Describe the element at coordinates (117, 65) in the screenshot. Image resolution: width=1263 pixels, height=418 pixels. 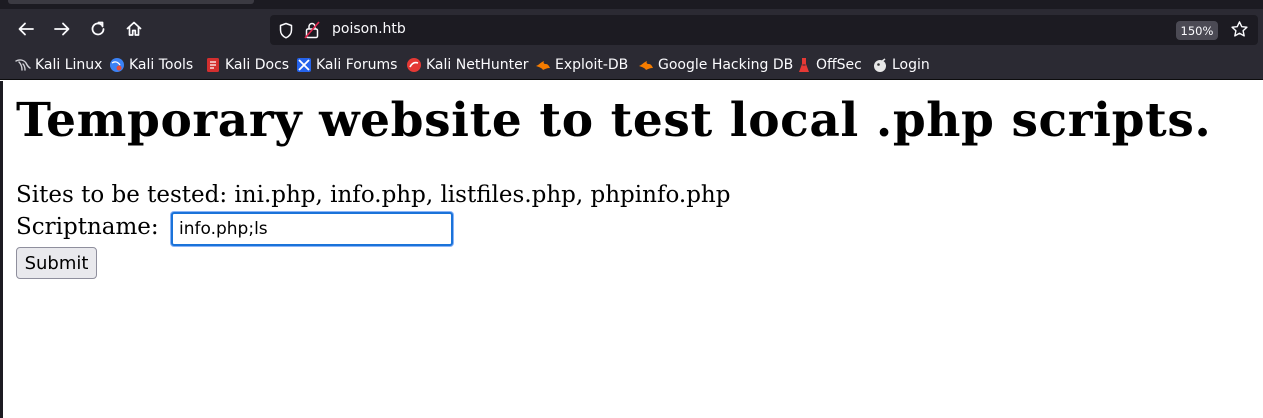
I see `kali-tools-icon` at that location.